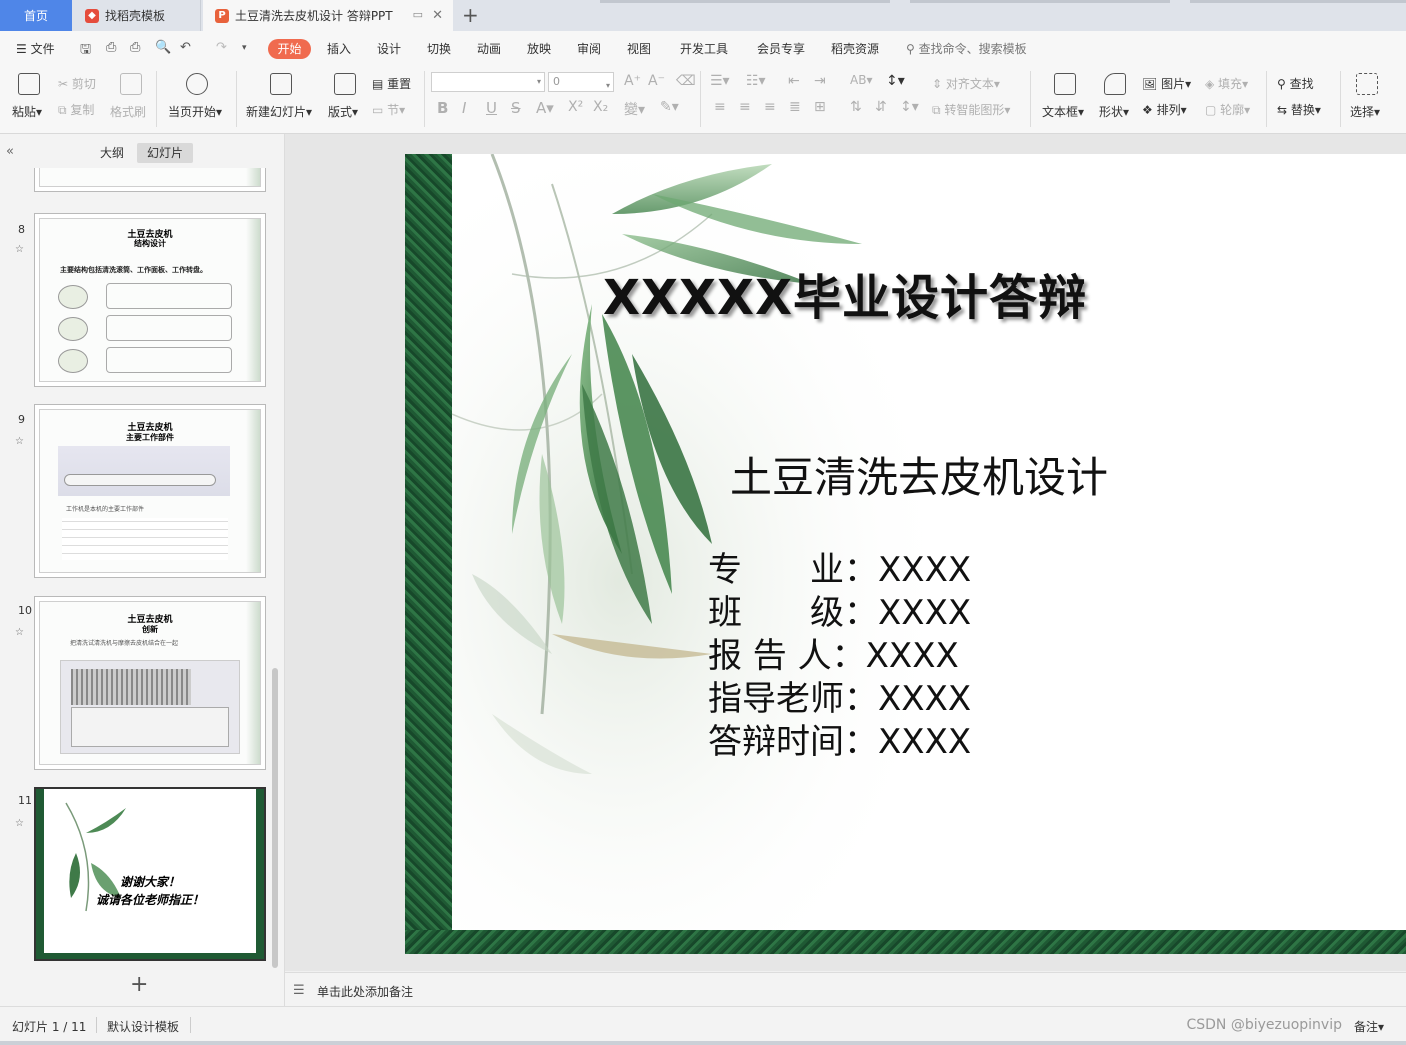 Image resolution: width=1406 pixels, height=1045 pixels. I want to click on cut-button: ✂ 剪切, so click(77, 83).